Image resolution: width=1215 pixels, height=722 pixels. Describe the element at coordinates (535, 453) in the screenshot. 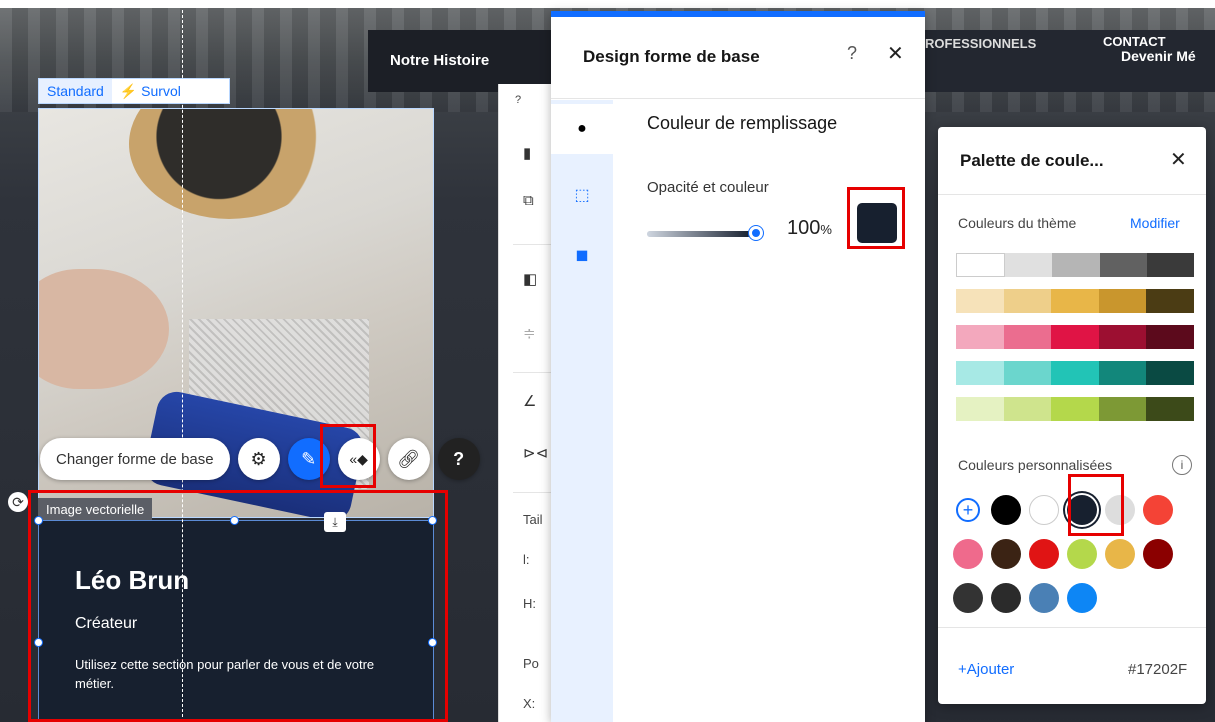

I see `flip-icon: ⊳⊲` at that location.